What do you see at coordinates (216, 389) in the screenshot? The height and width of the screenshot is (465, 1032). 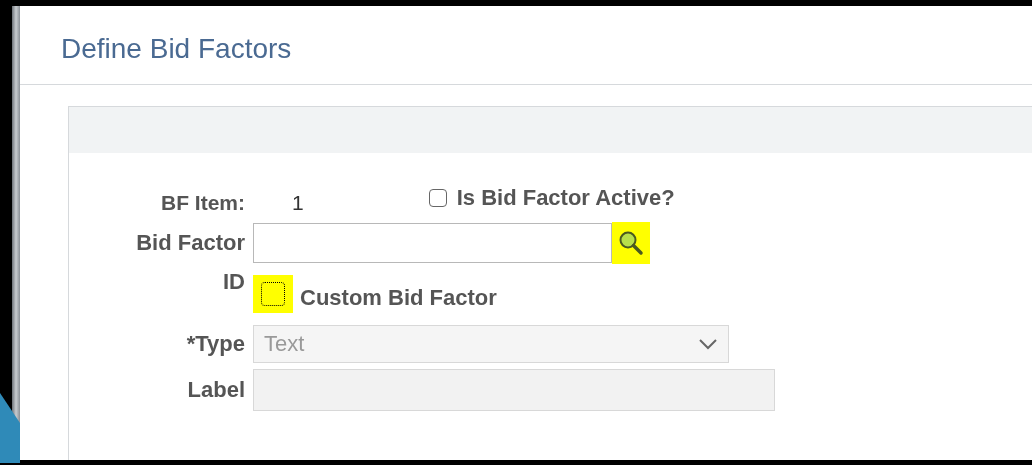 I see `field-label: Label` at bounding box center [216, 389].